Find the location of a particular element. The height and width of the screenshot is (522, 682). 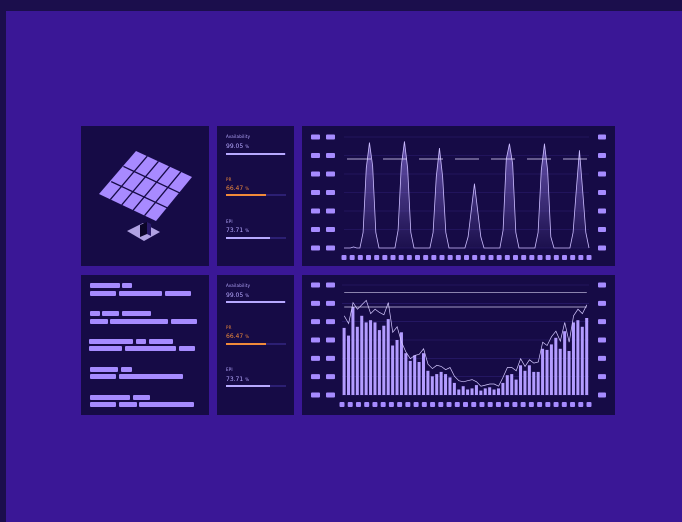

series-area is located at coordinates (466, 194).